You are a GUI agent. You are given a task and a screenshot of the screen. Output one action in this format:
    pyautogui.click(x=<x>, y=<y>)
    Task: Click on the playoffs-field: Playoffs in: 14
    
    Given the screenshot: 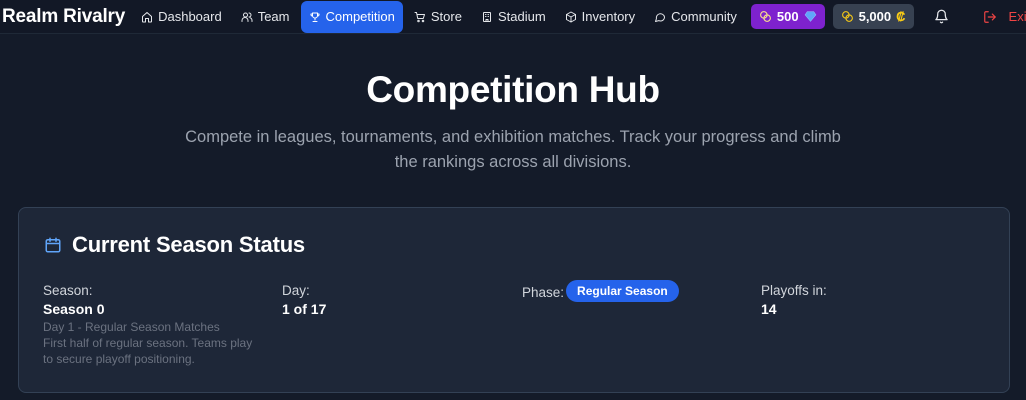 What is the action you would take?
    pyautogui.click(x=794, y=300)
    